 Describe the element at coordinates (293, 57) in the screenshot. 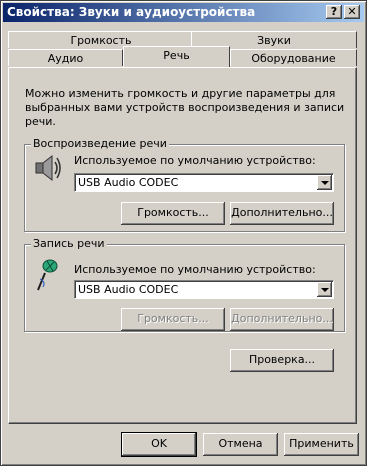

I see `tab-hardware: Оборудование` at that location.